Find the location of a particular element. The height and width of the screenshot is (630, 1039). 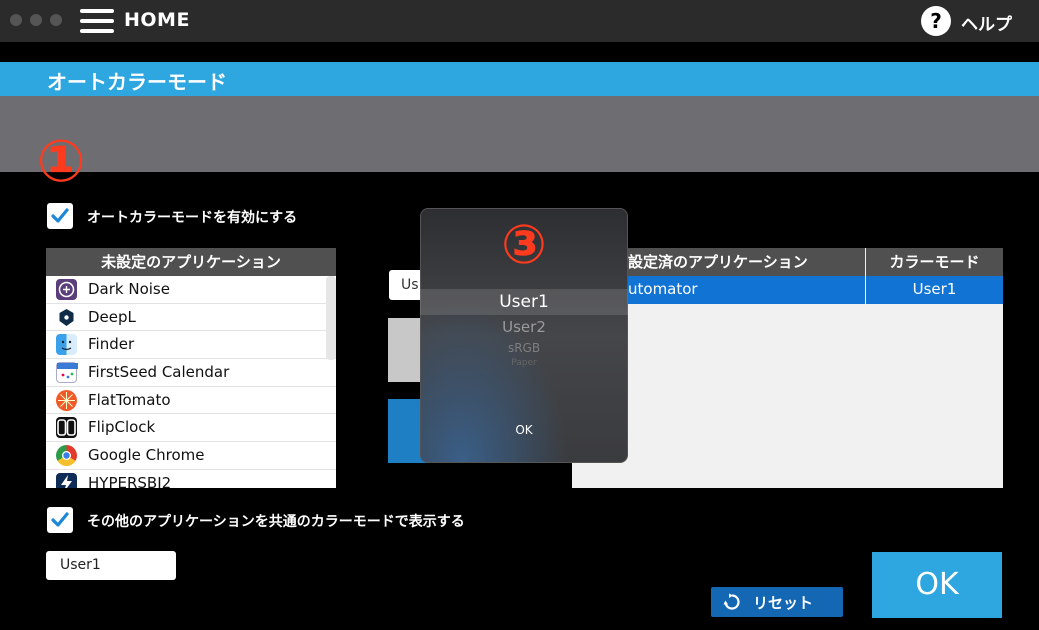

list-item: Dark Noise is located at coordinates (191, 290).